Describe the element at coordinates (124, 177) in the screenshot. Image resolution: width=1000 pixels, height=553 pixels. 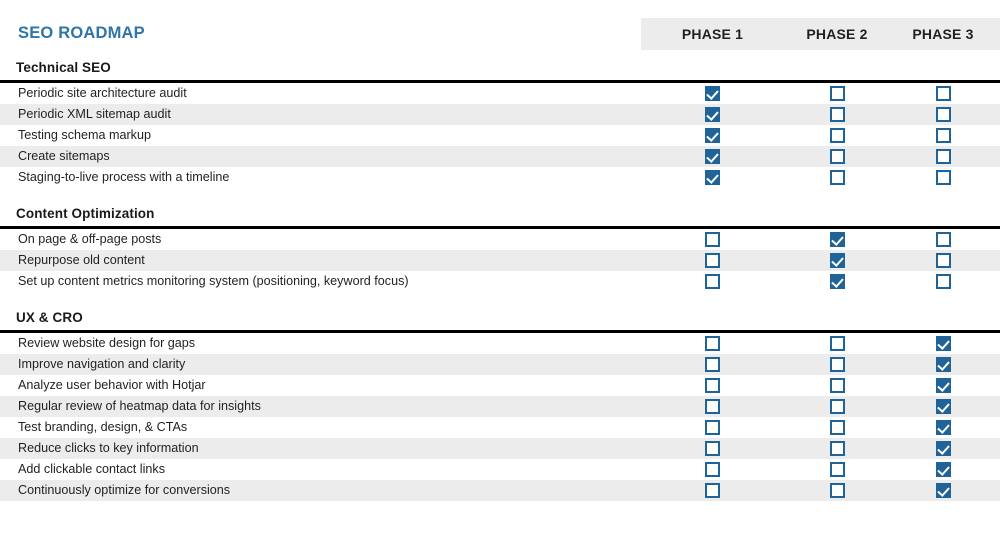
I see `task-label: Staging-to-live process with a timeline` at that location.